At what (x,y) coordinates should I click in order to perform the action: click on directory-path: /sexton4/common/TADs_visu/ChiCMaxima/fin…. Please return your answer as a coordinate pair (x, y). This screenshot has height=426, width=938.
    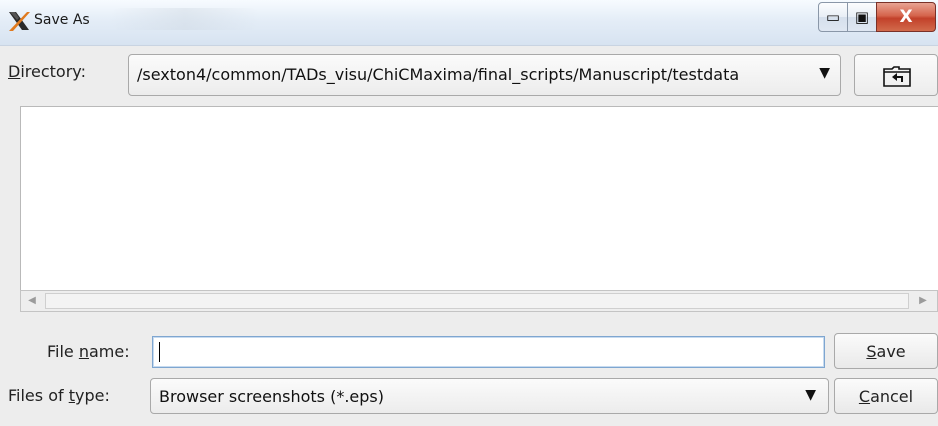
    Looking at the image, I should click on (438, 74).